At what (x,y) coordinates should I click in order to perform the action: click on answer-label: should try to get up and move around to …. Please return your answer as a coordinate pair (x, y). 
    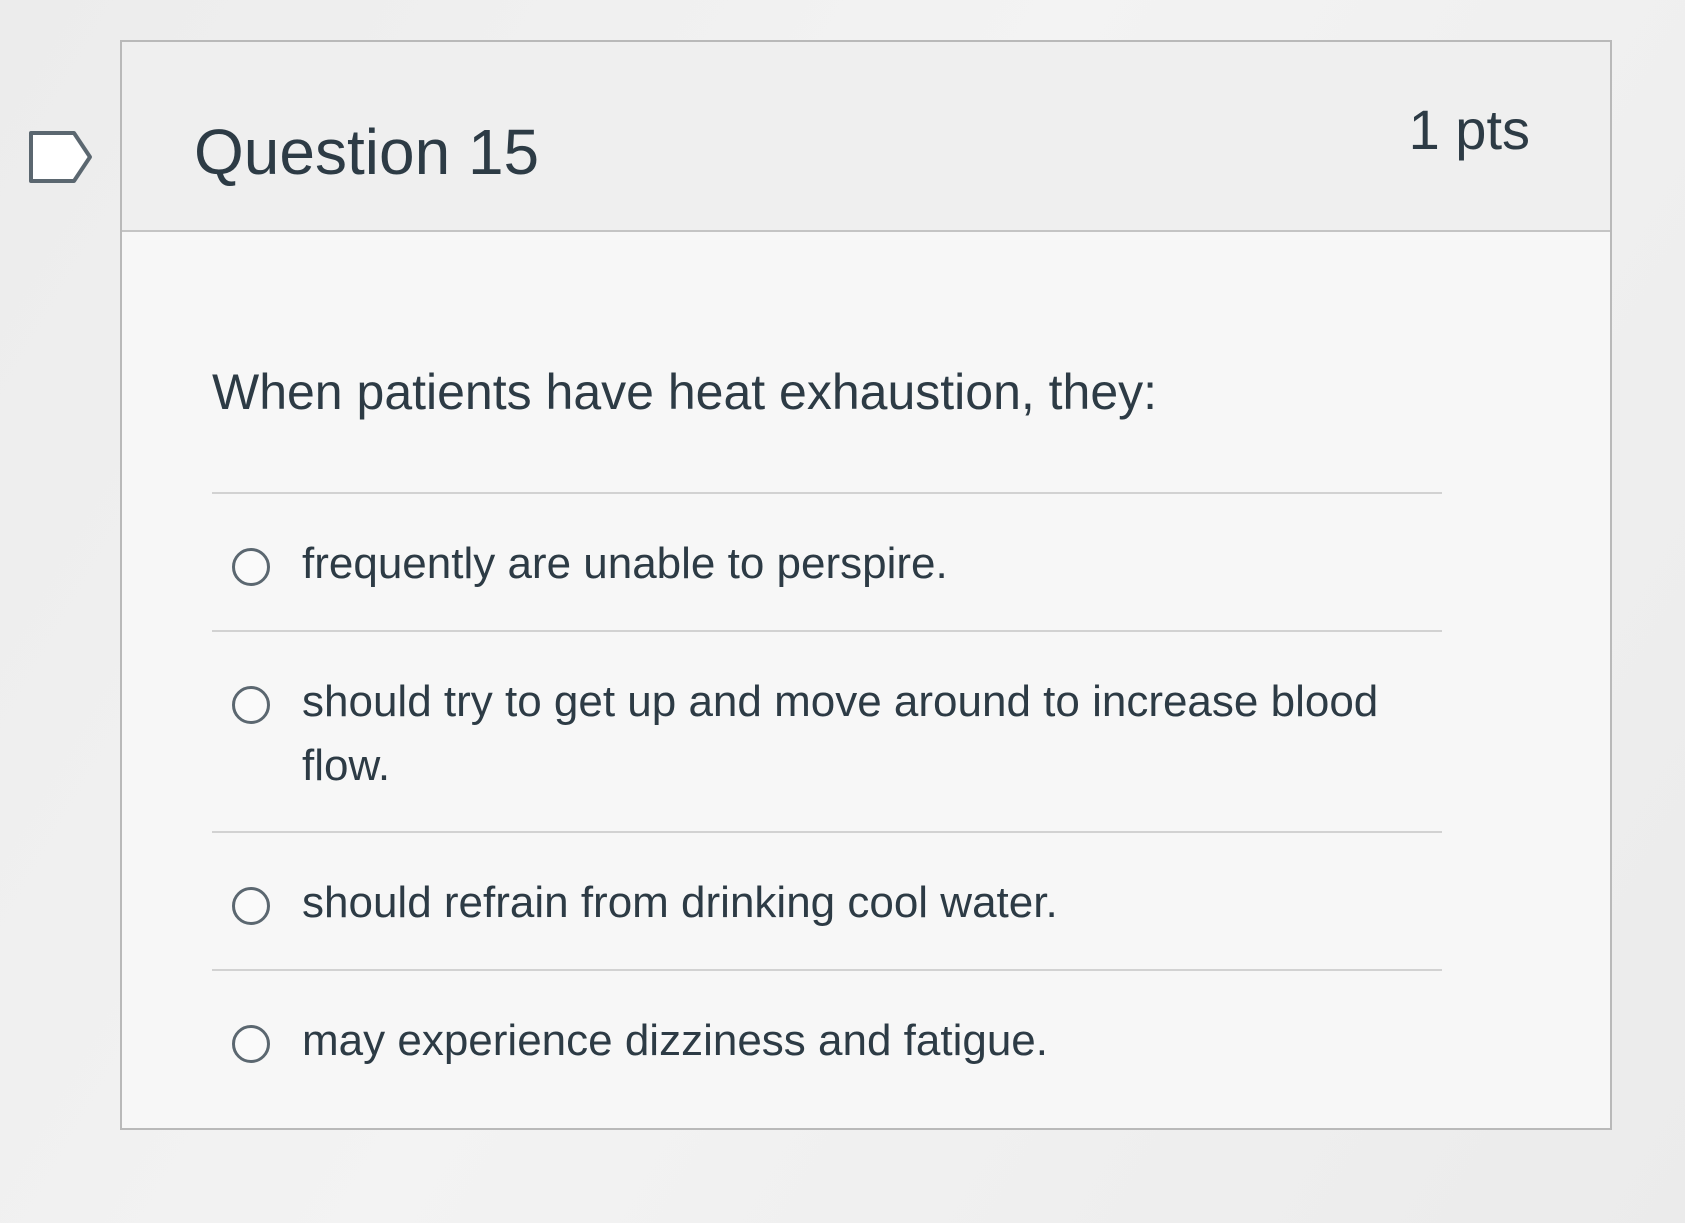
    Looking at the image, I should click on (840, 733).